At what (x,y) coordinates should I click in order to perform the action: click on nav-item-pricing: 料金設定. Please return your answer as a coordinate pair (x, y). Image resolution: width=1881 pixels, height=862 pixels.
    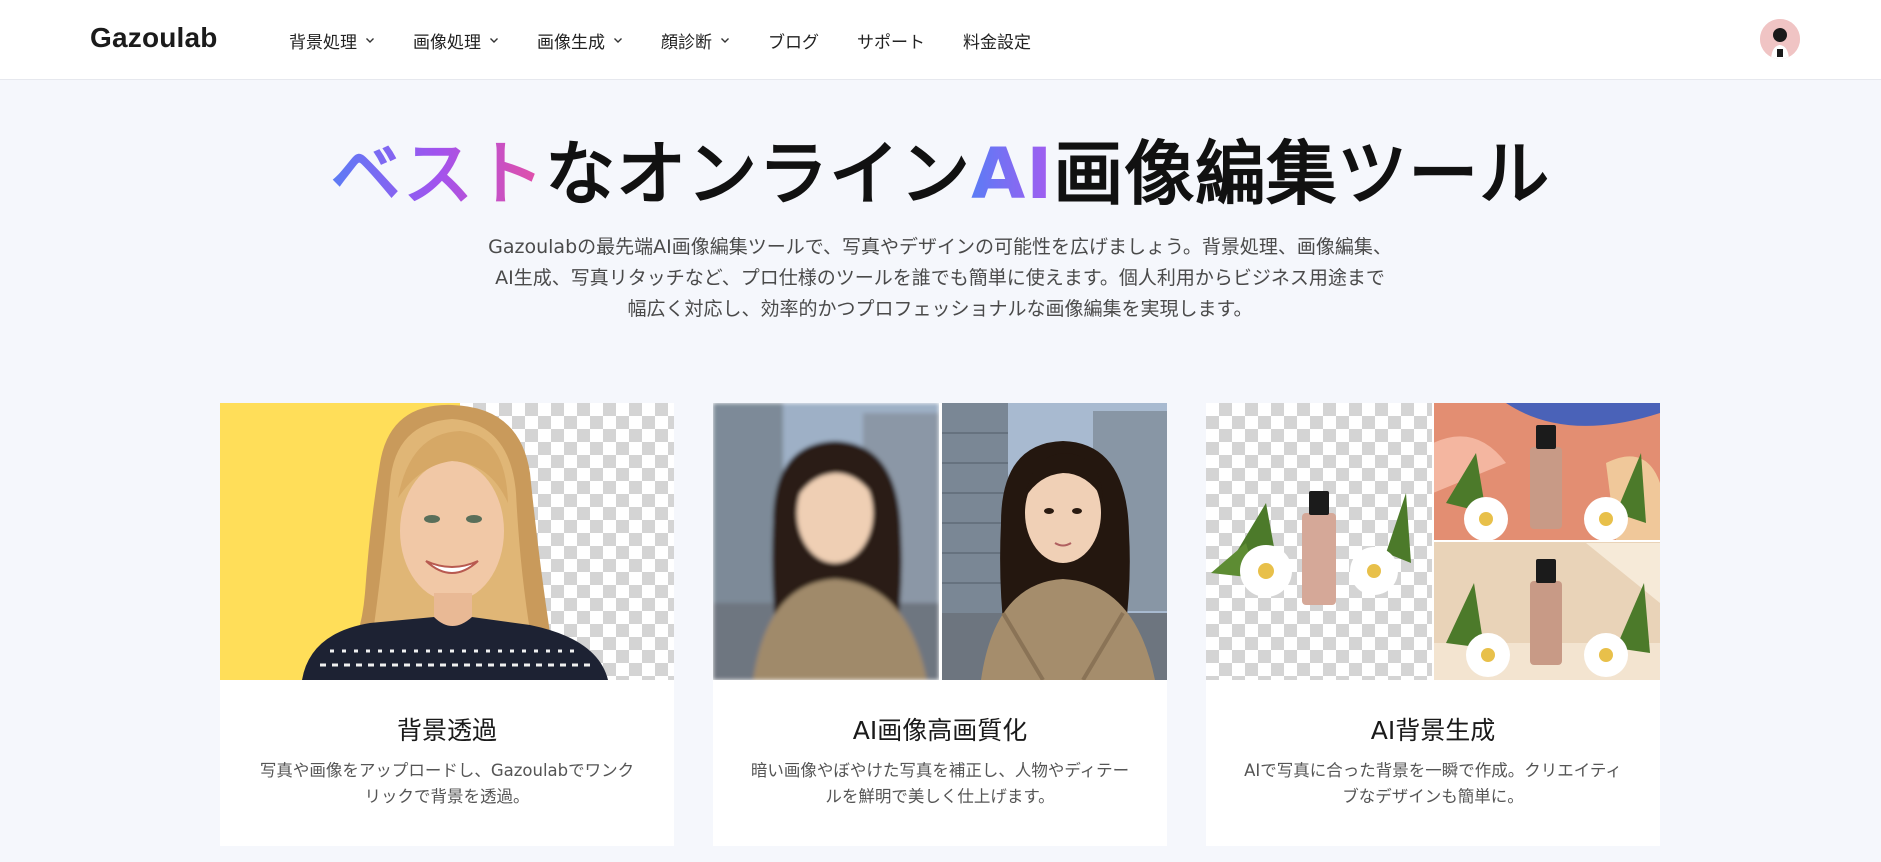
    Looking at the image, I should click on (997, 40).